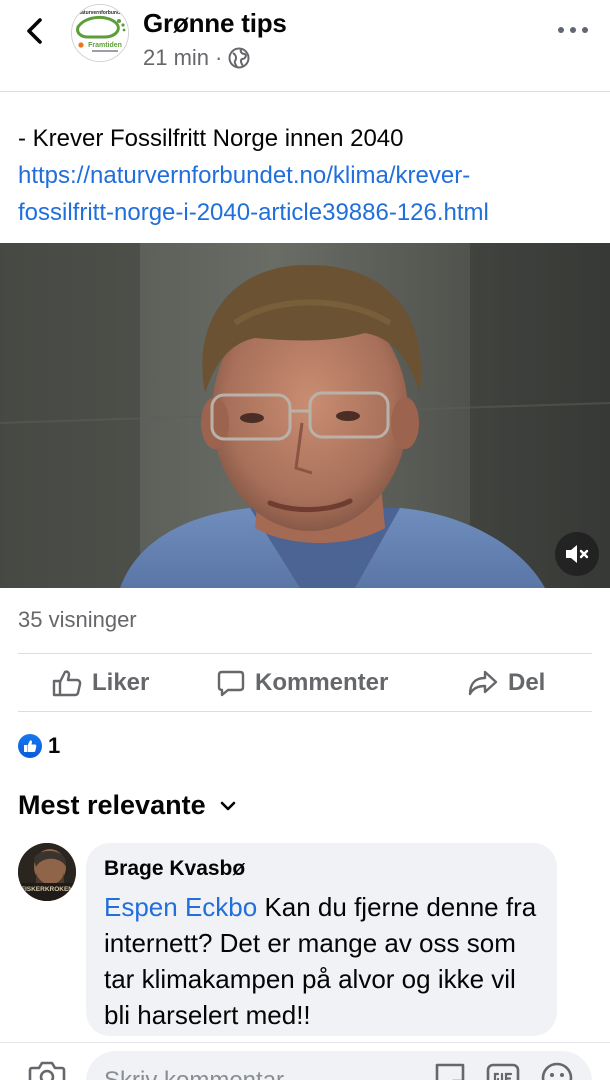  I want to click on sticker-button, so click(450, 1070).